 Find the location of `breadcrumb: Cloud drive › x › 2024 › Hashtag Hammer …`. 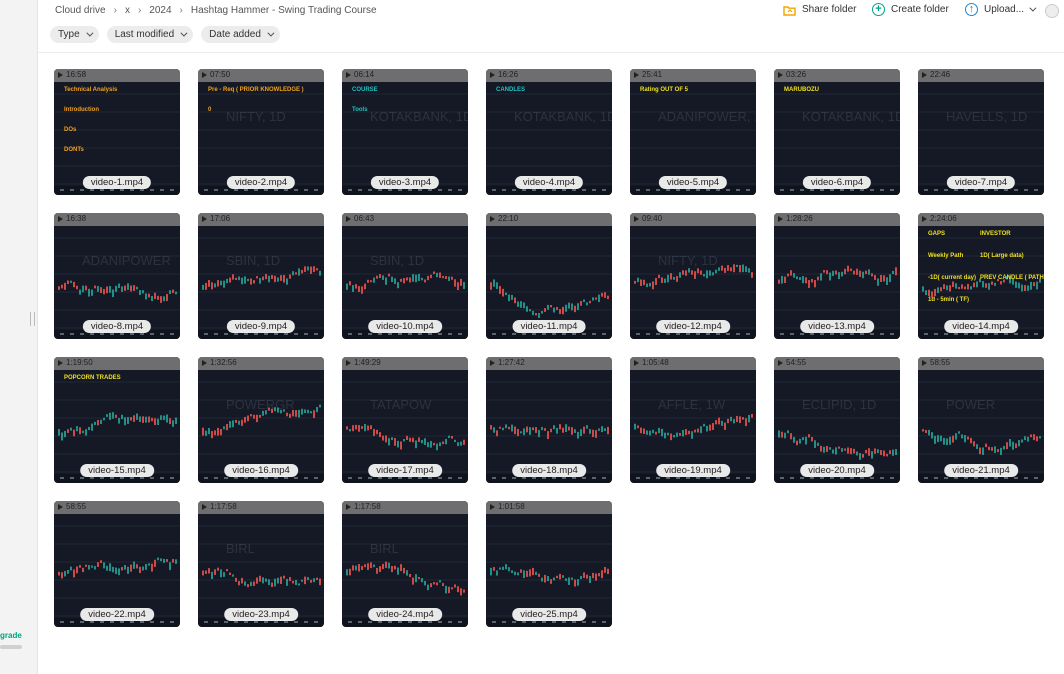

breadcrumb: Cloud drive › x › 2024 › Hashtag Hammer … is located at coordinates (216, 10).